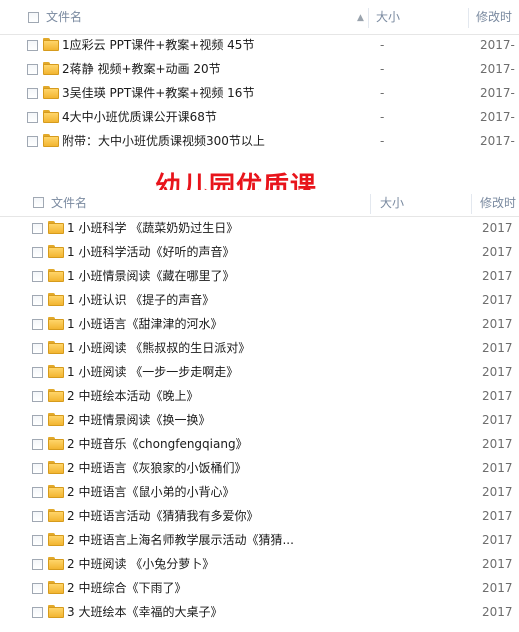 This screenshot has width=519, height=632. Describe the element at coordinates (259, 324) in the screenshot. I see `file-row: 1 小班语言《甜津津的河水》 2017` at that location.